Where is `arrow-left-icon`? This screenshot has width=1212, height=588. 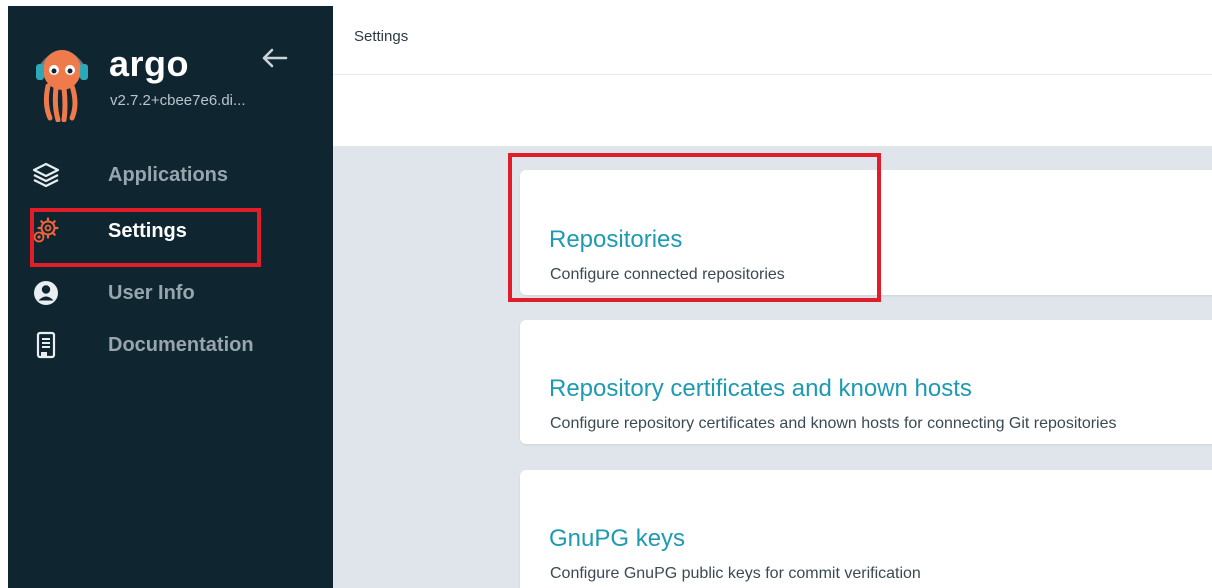
arrow-left-icon is located at coordinates (274, 58).